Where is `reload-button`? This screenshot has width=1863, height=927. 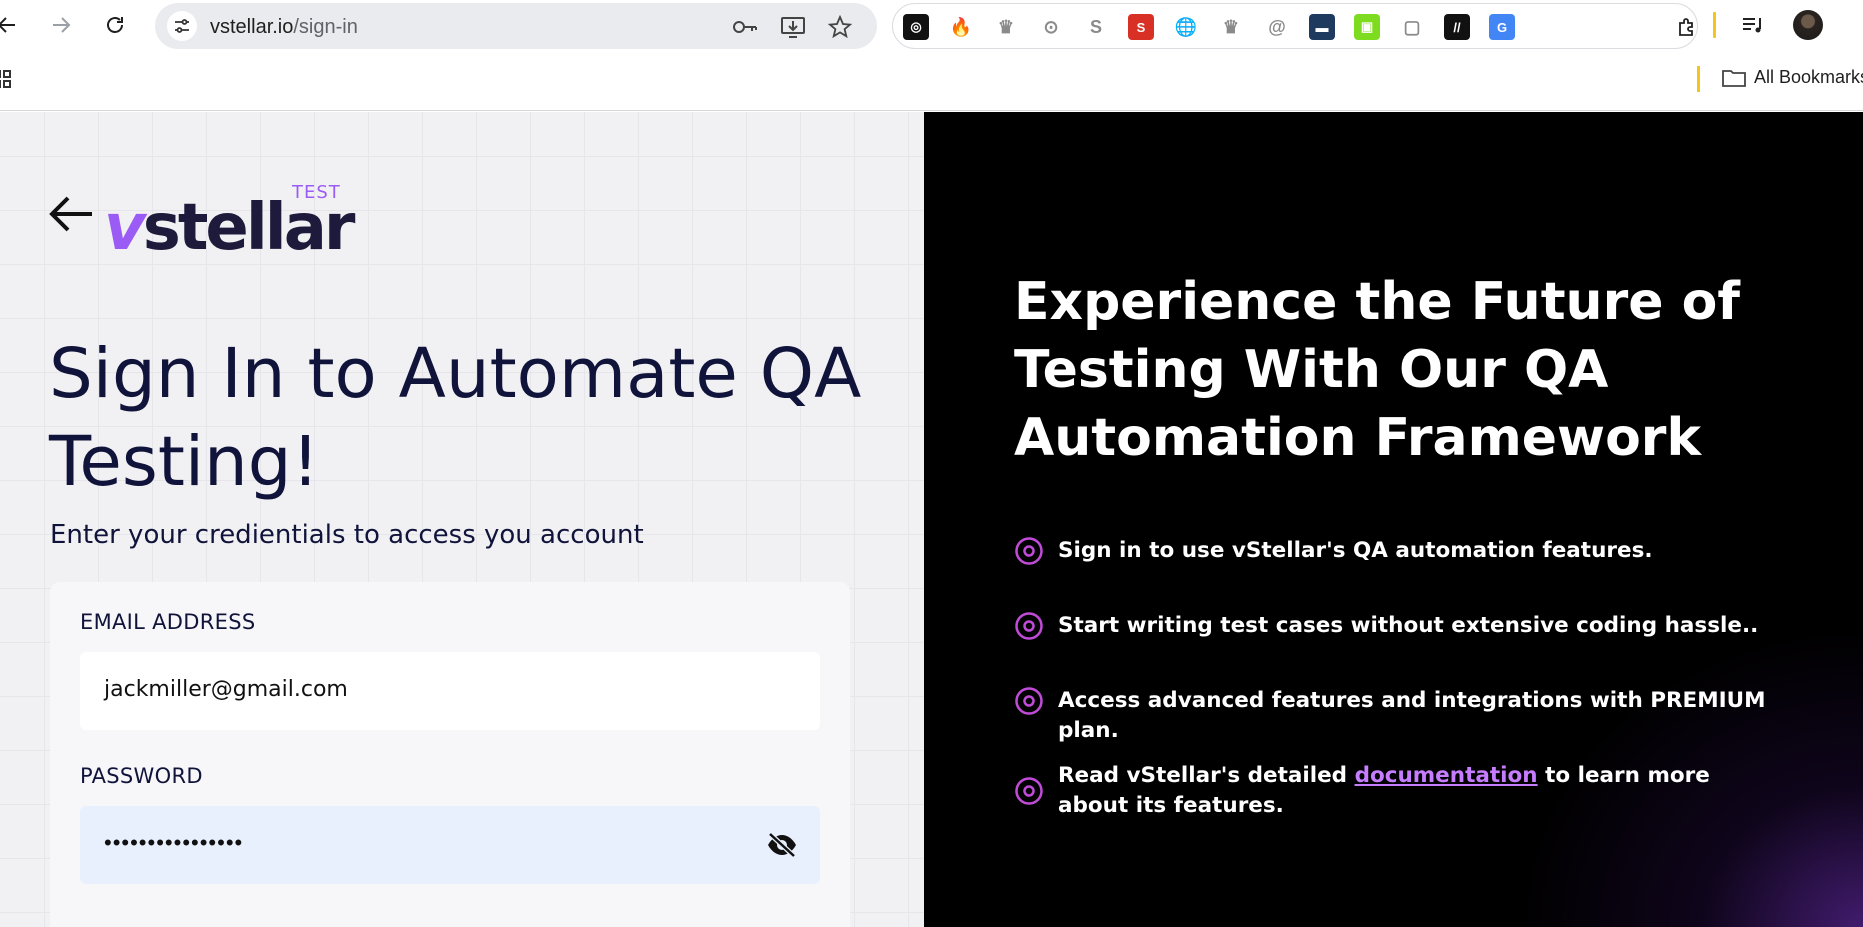
reload-button is located at coordinates (115, 25).